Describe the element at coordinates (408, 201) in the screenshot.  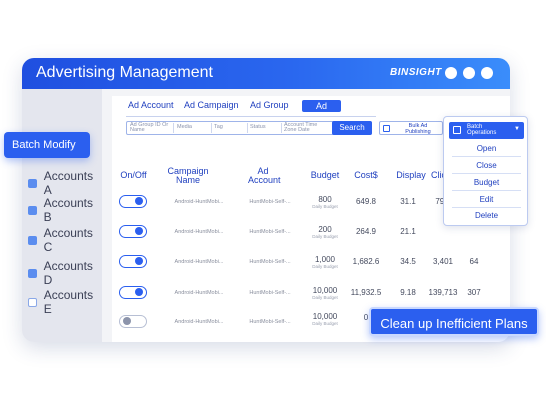
I see `display-value: 31.1` at that location.